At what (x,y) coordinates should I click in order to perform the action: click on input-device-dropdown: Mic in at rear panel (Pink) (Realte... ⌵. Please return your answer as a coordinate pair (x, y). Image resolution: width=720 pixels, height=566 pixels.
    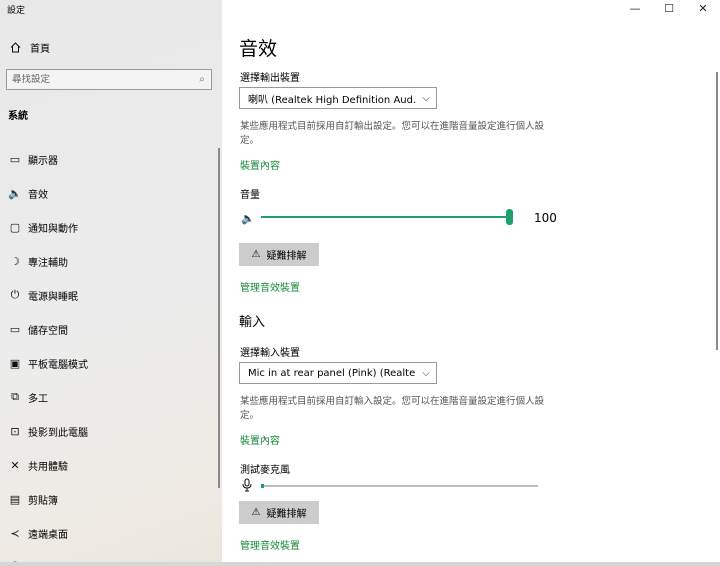
    Looking at the image, I should click on (338, 373).